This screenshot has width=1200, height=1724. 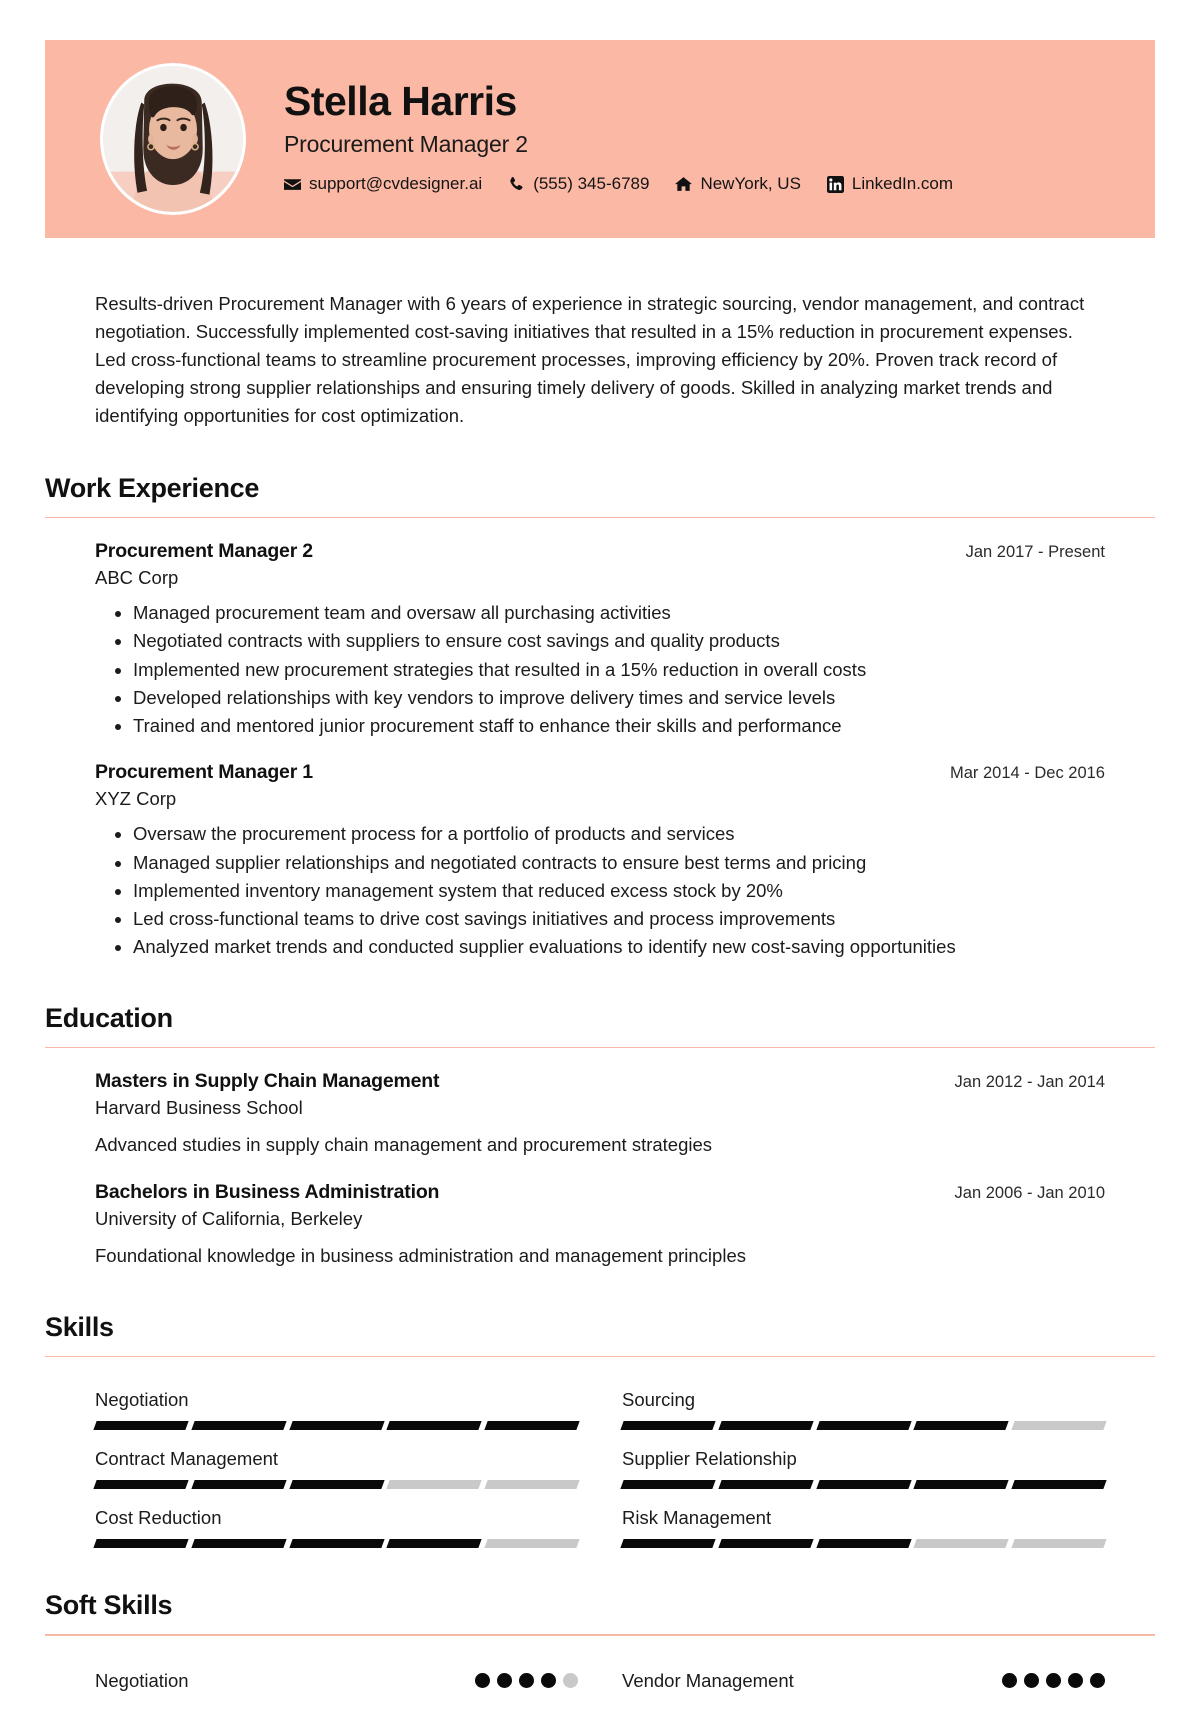 What do you see at coordinates (383, 184) in the screenshot?
I see `contact-email: support@cvdesigner.ai` at bounding box center [383, 184].